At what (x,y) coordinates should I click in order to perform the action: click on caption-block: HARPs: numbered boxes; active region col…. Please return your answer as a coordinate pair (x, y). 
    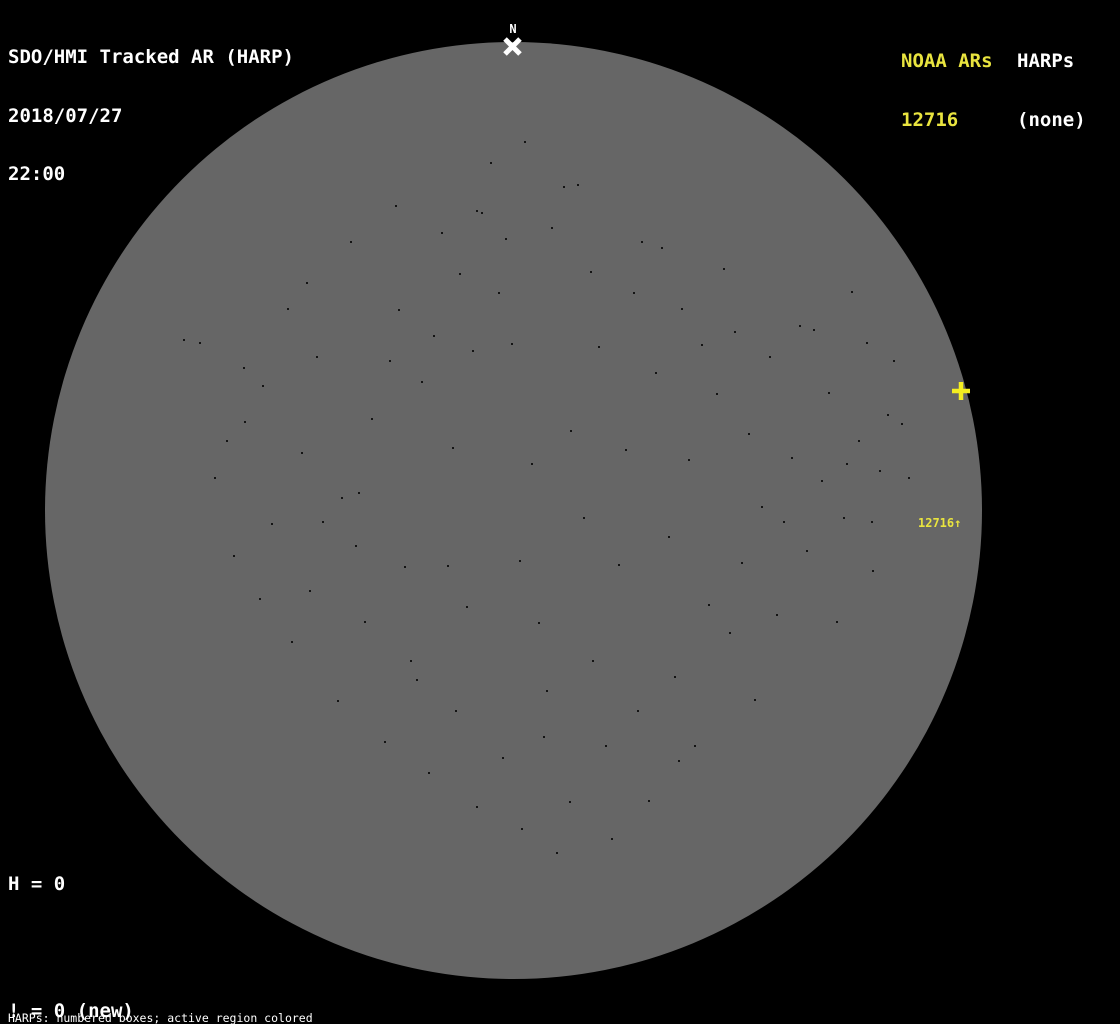
    Looking at the image, I should click on (209, 1007).